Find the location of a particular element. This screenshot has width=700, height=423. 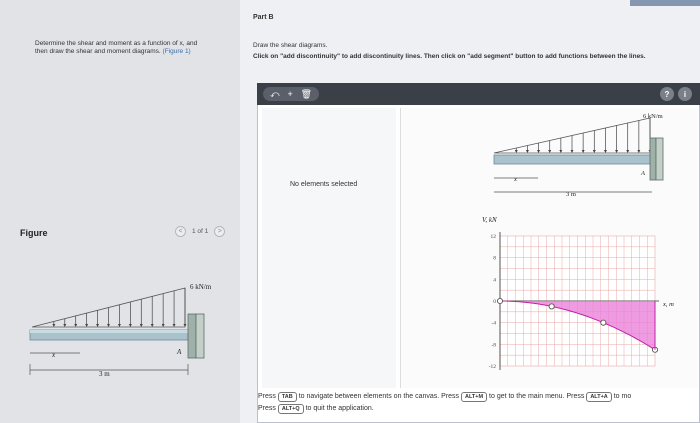

chart-y-tick: -12 is located at coordinates (493, 367).